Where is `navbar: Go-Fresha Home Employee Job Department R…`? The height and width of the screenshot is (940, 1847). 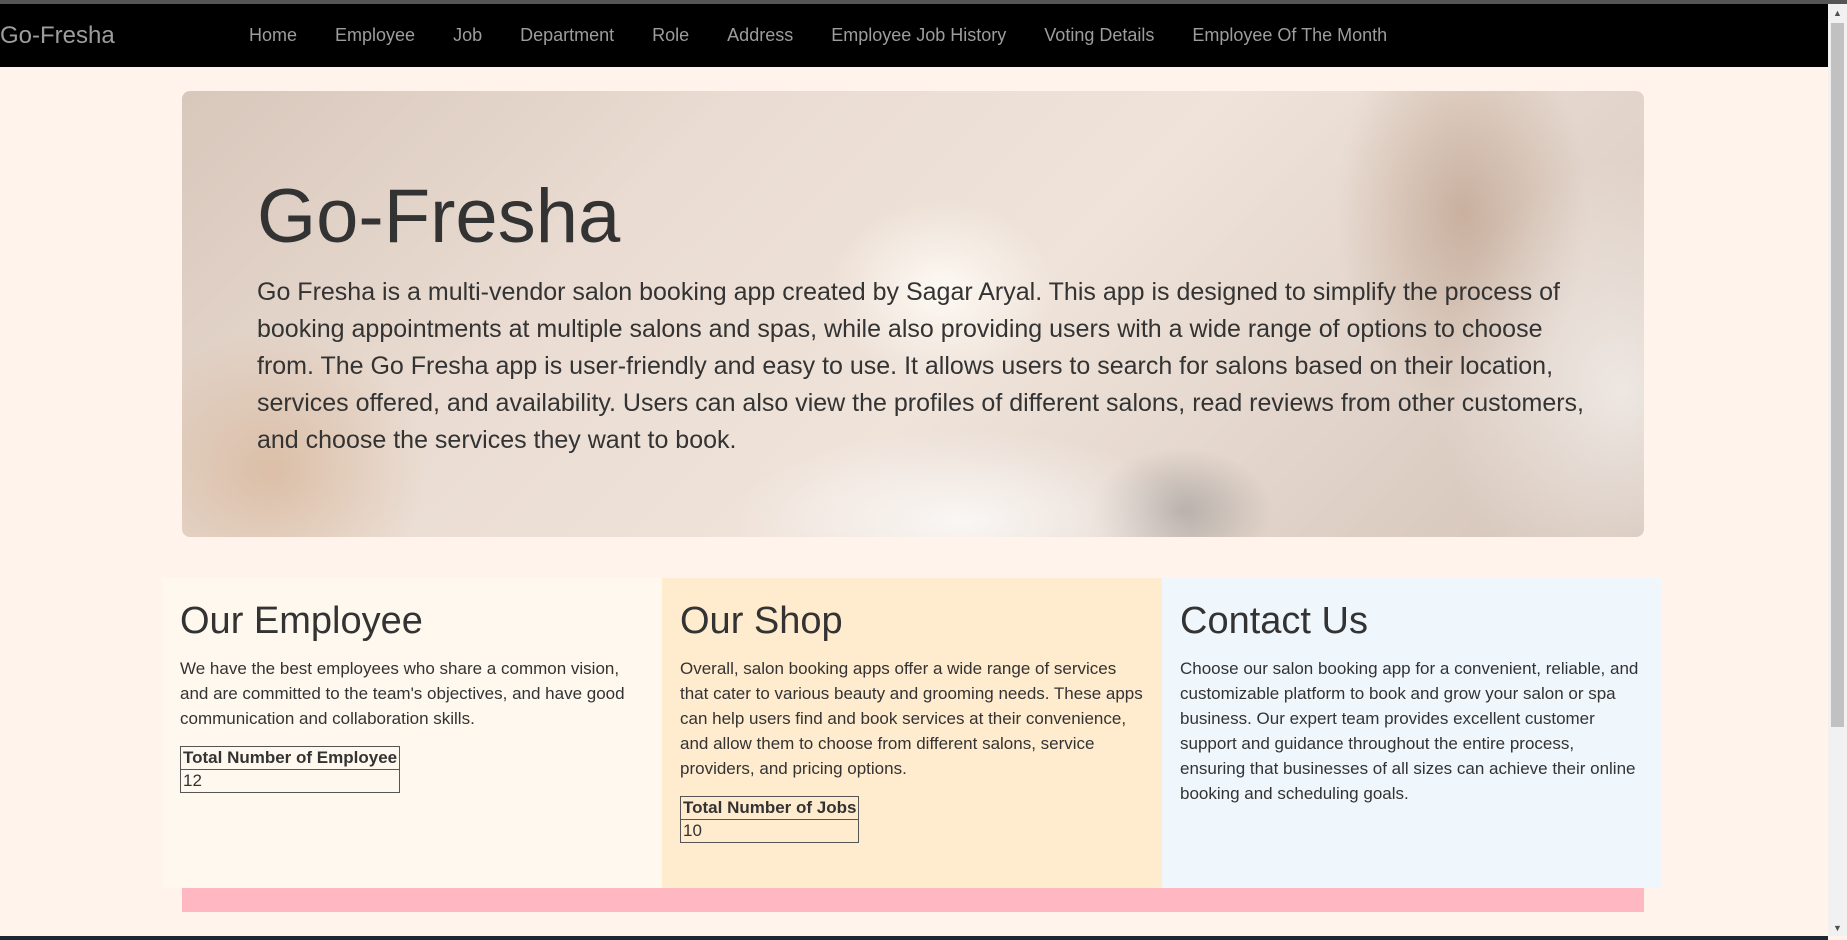 navbar: Go-Fresha Home Employee Job Department R… is located at coordinates (914, 35).